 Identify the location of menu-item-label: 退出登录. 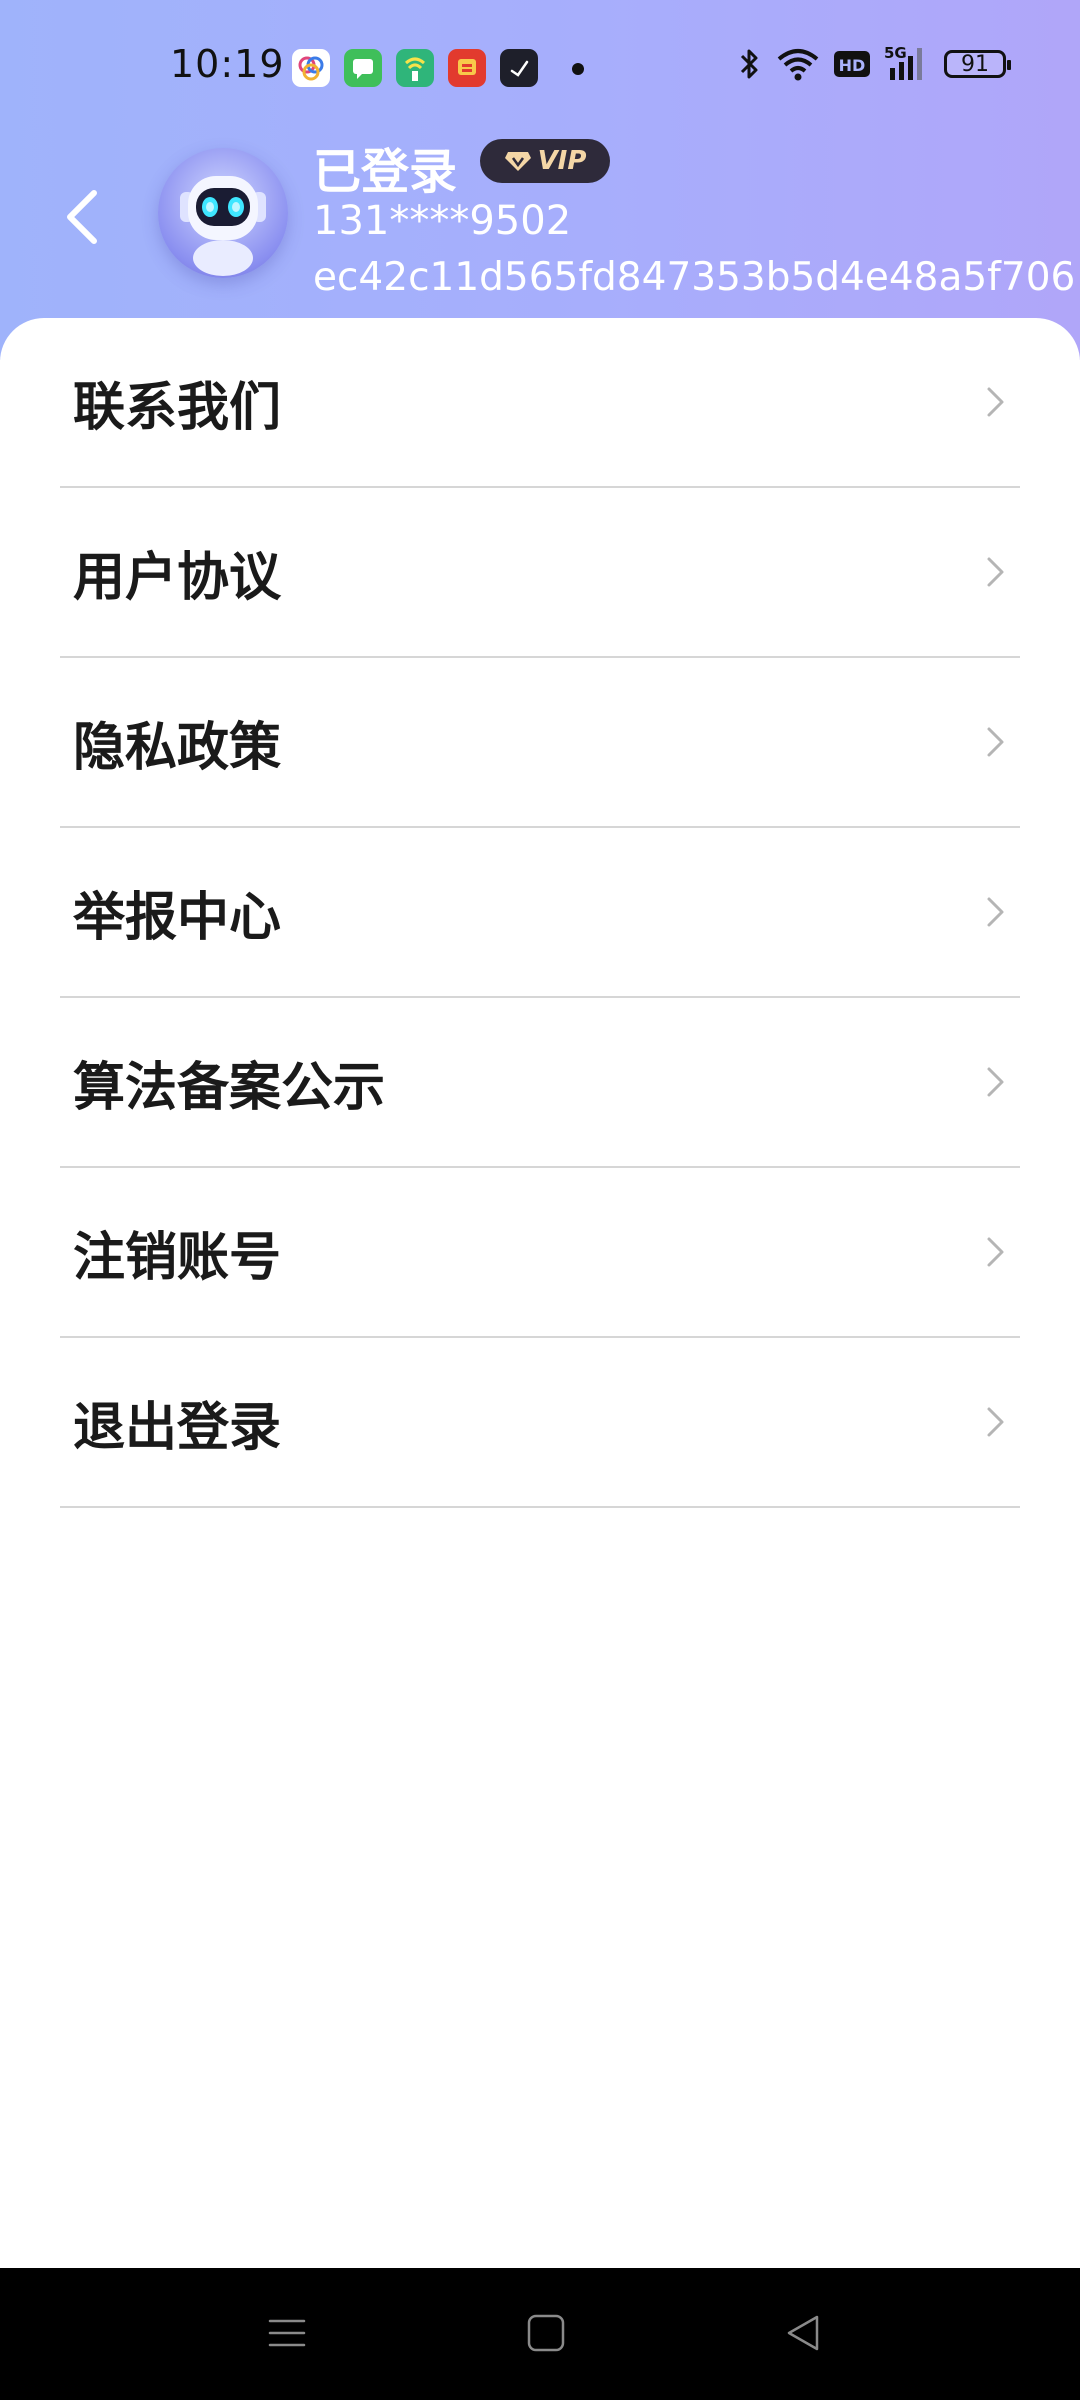
(177, 1427).